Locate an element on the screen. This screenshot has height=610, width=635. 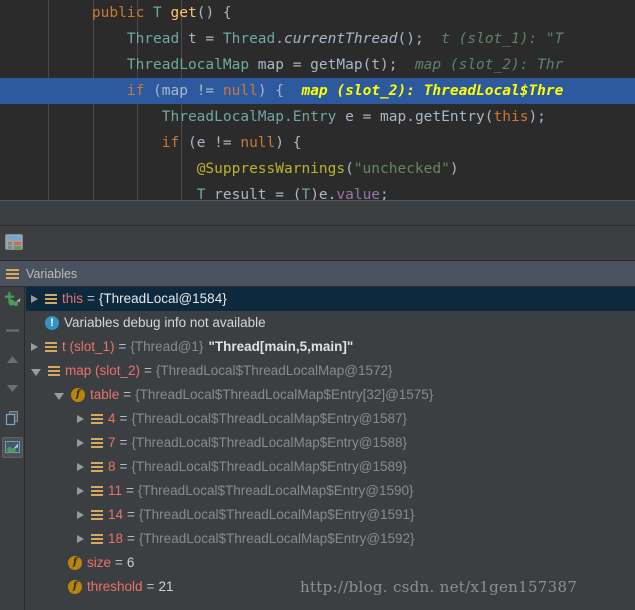
code-token: t = is located at coordinates (201, 39).